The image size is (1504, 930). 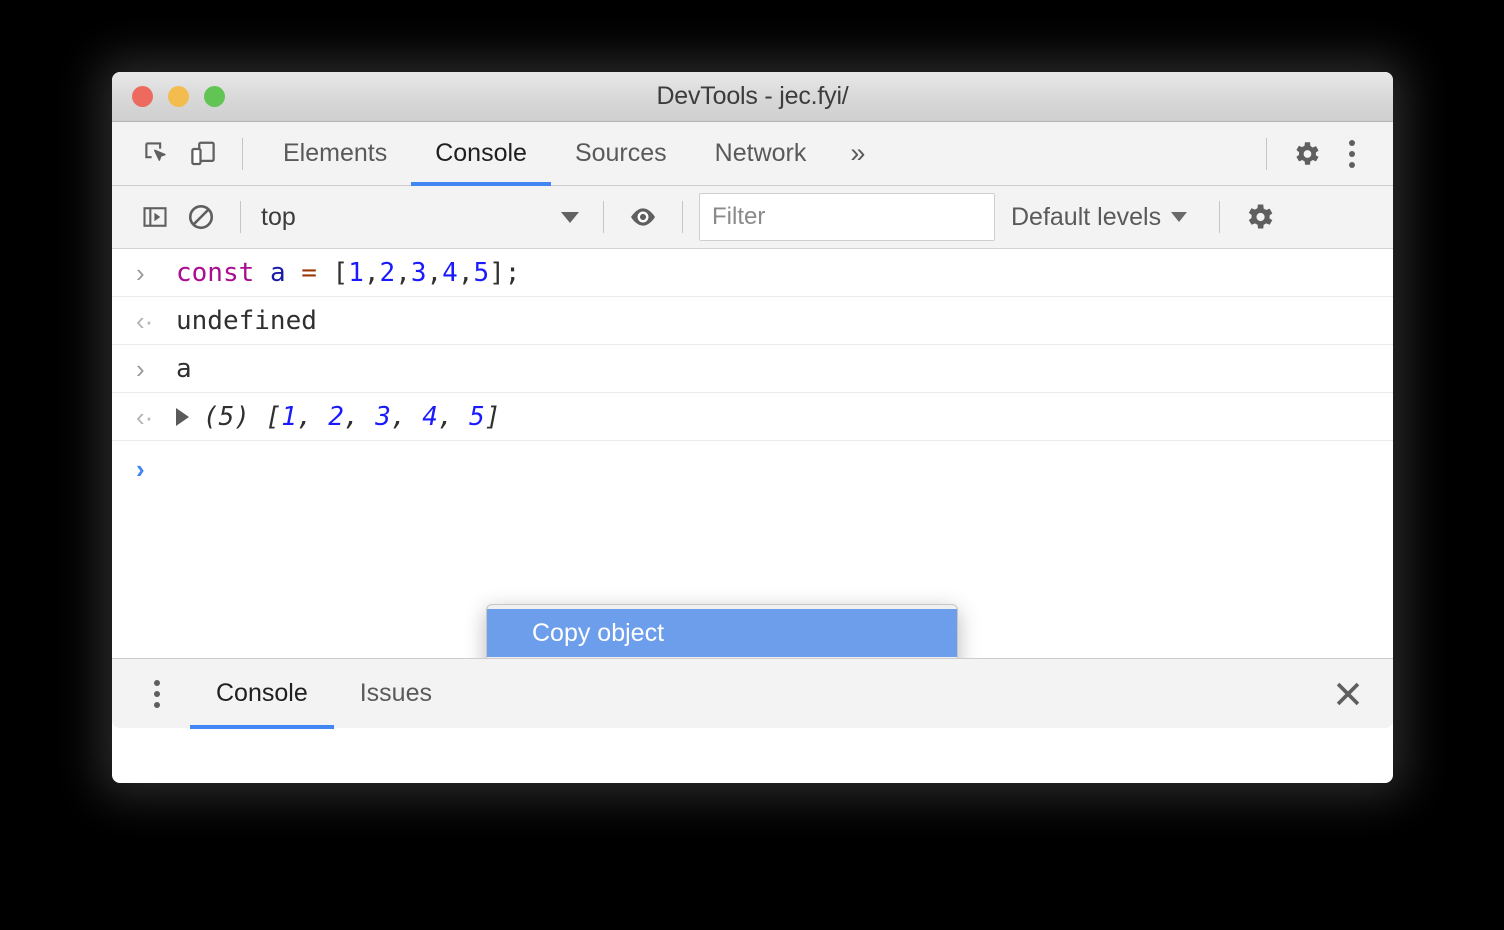 What do you see at coordinates (289, 416) in the screenshot?
I see `array-item-0: 1` at bounding box center [289, 416].